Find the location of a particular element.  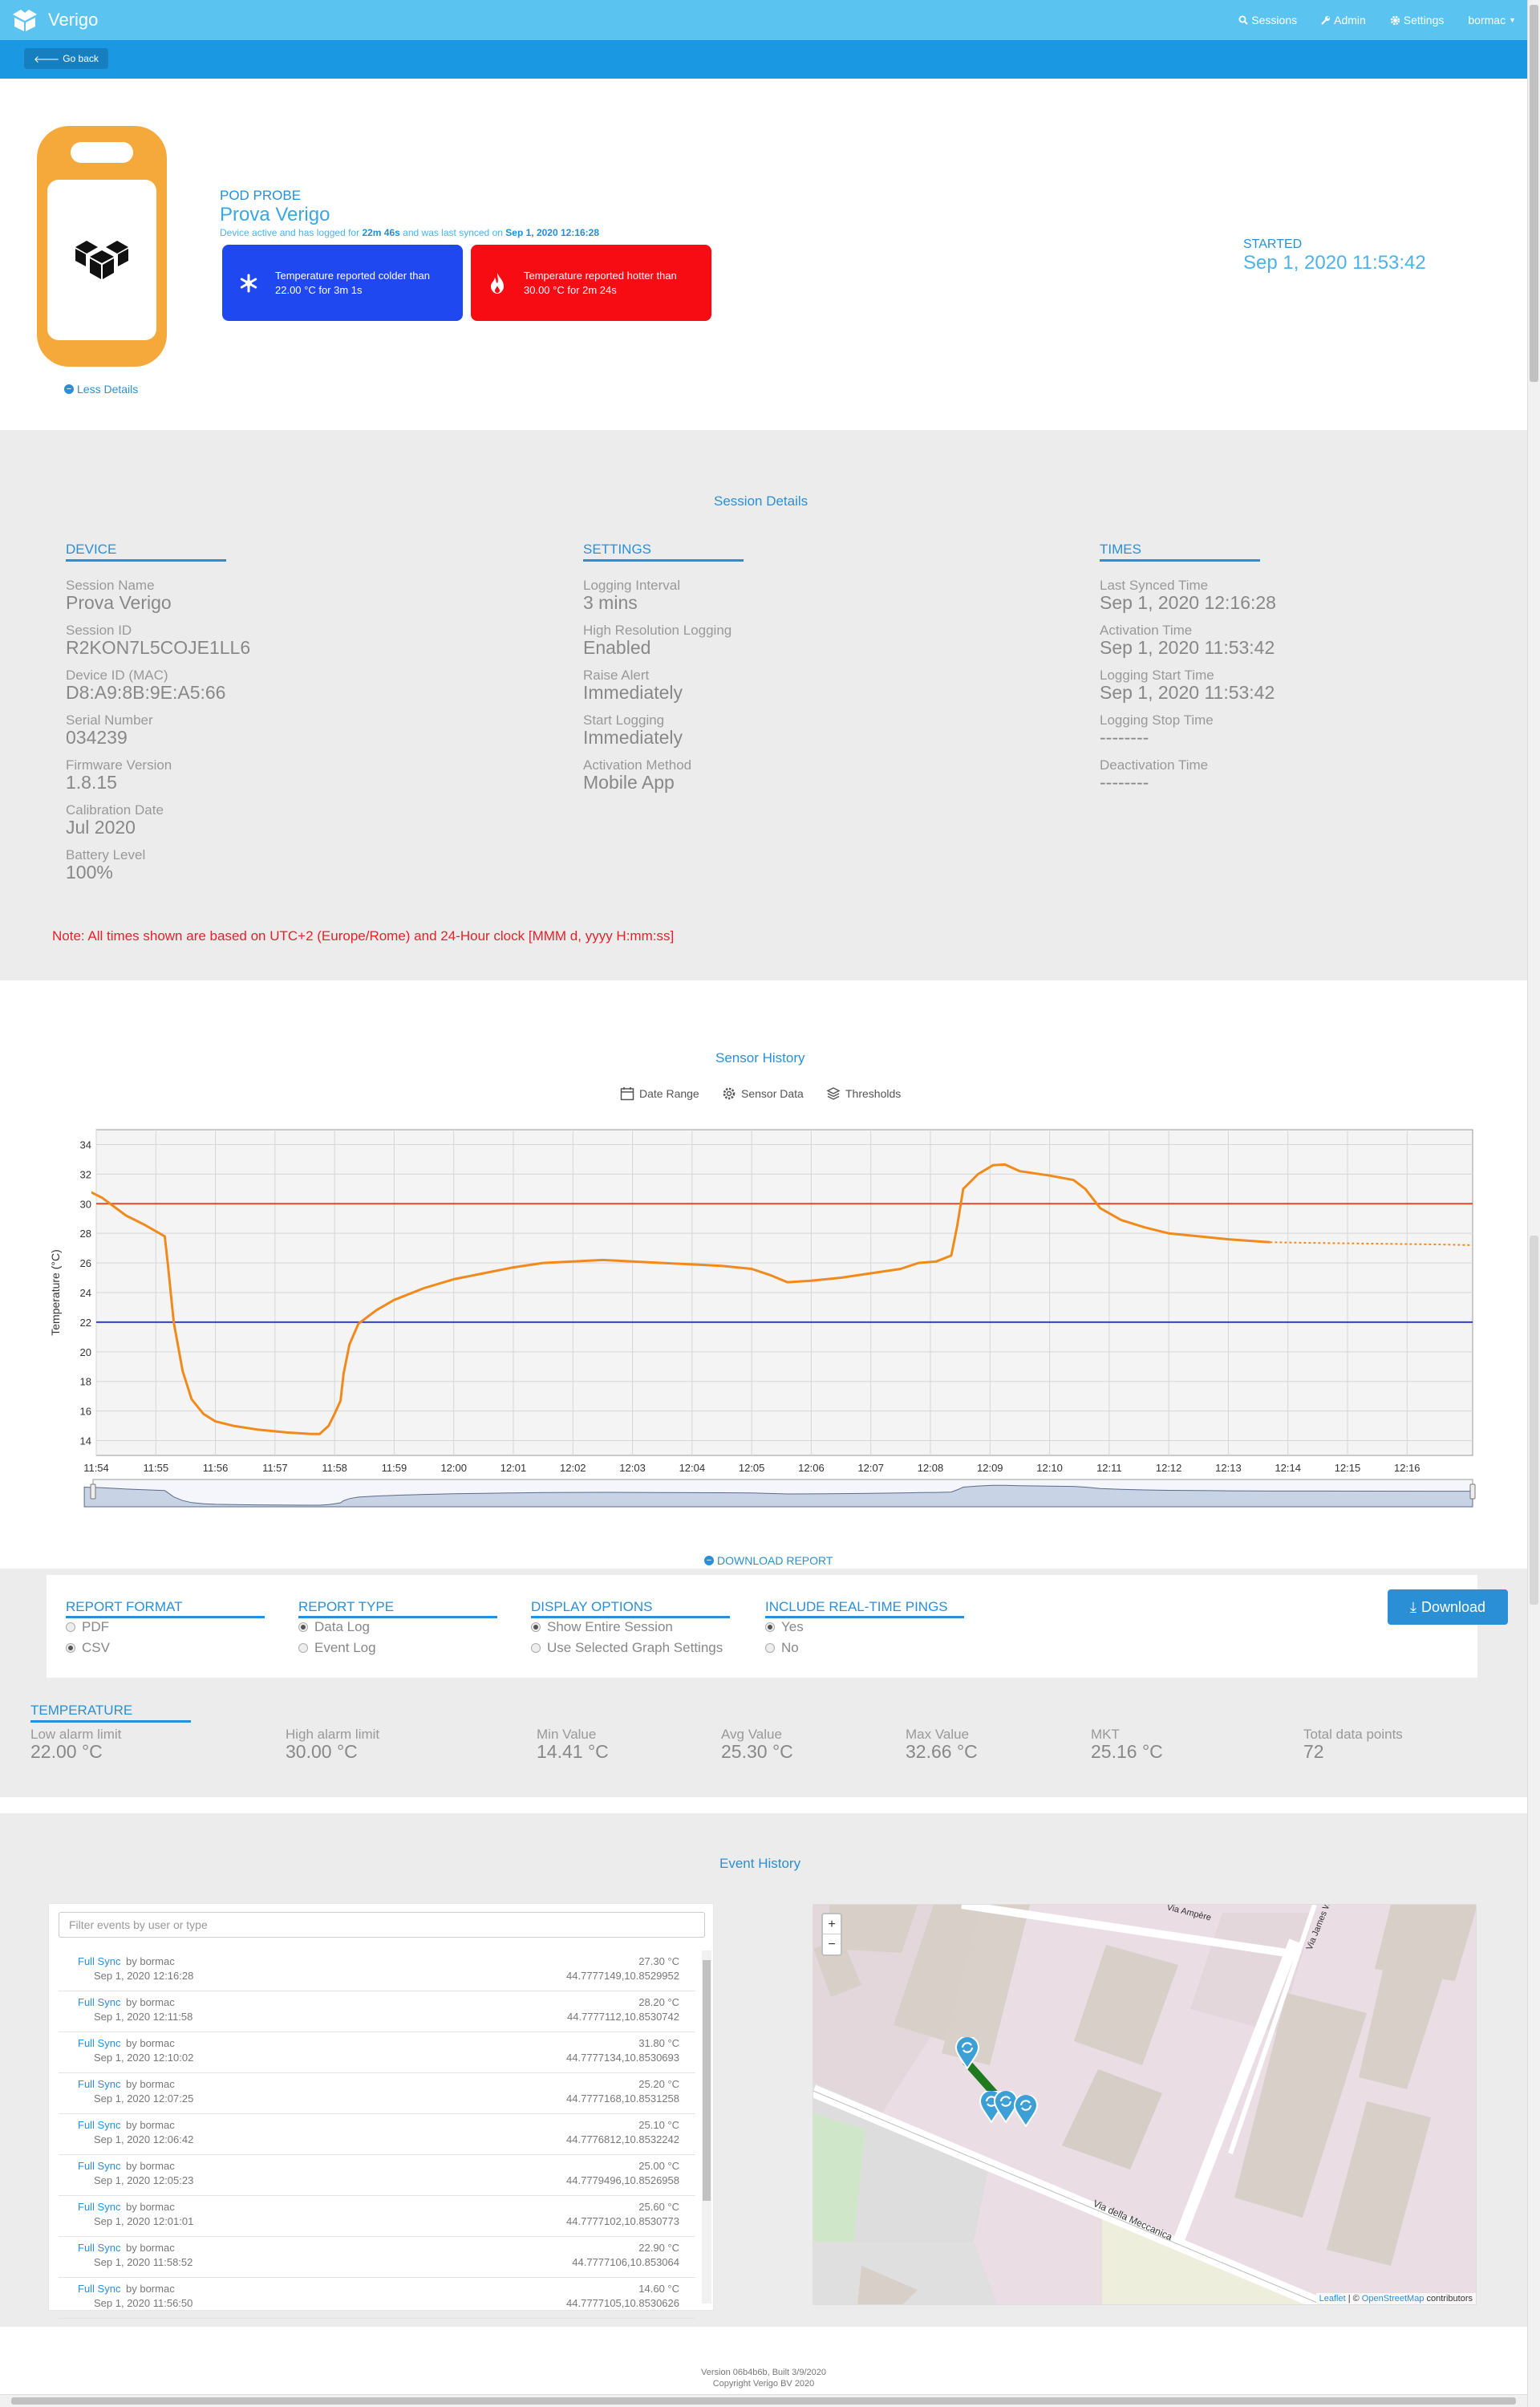

zoom-in-button: + is located at coordinates (832, 1924).